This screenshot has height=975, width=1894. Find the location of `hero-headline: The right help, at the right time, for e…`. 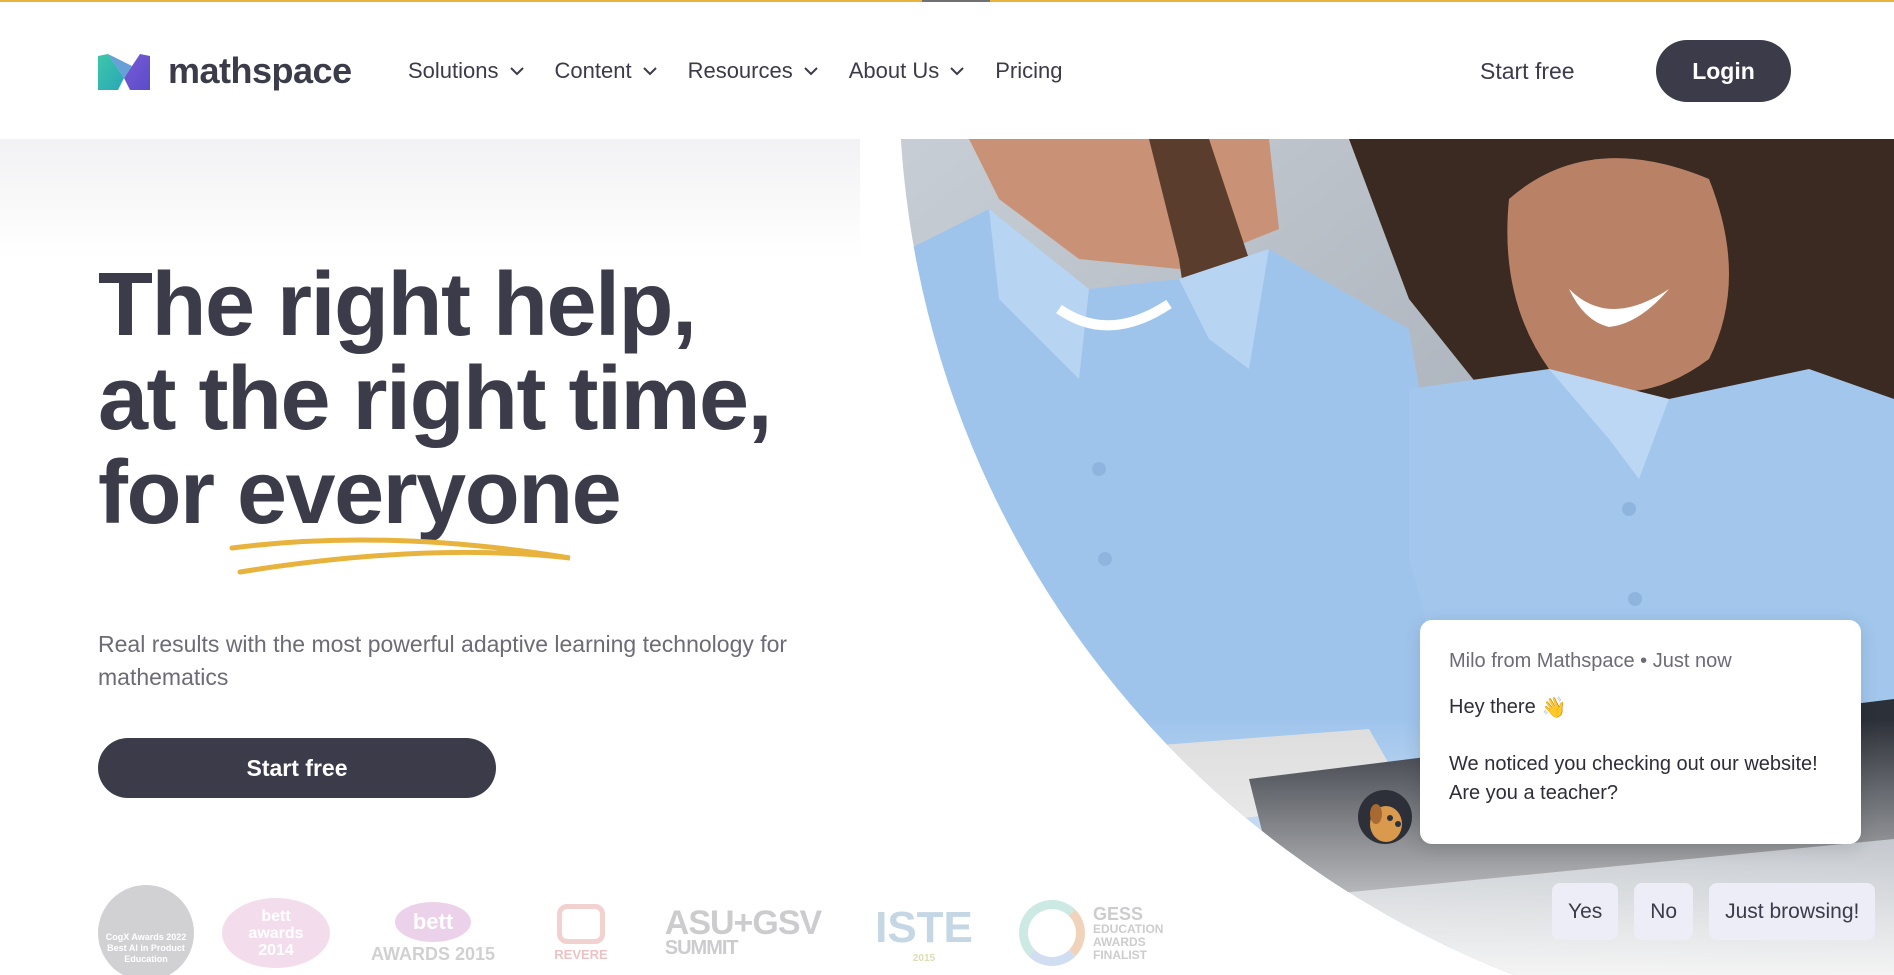

hero-headline: The right help, at the right time, for e… is located at coordinates (468, 399).